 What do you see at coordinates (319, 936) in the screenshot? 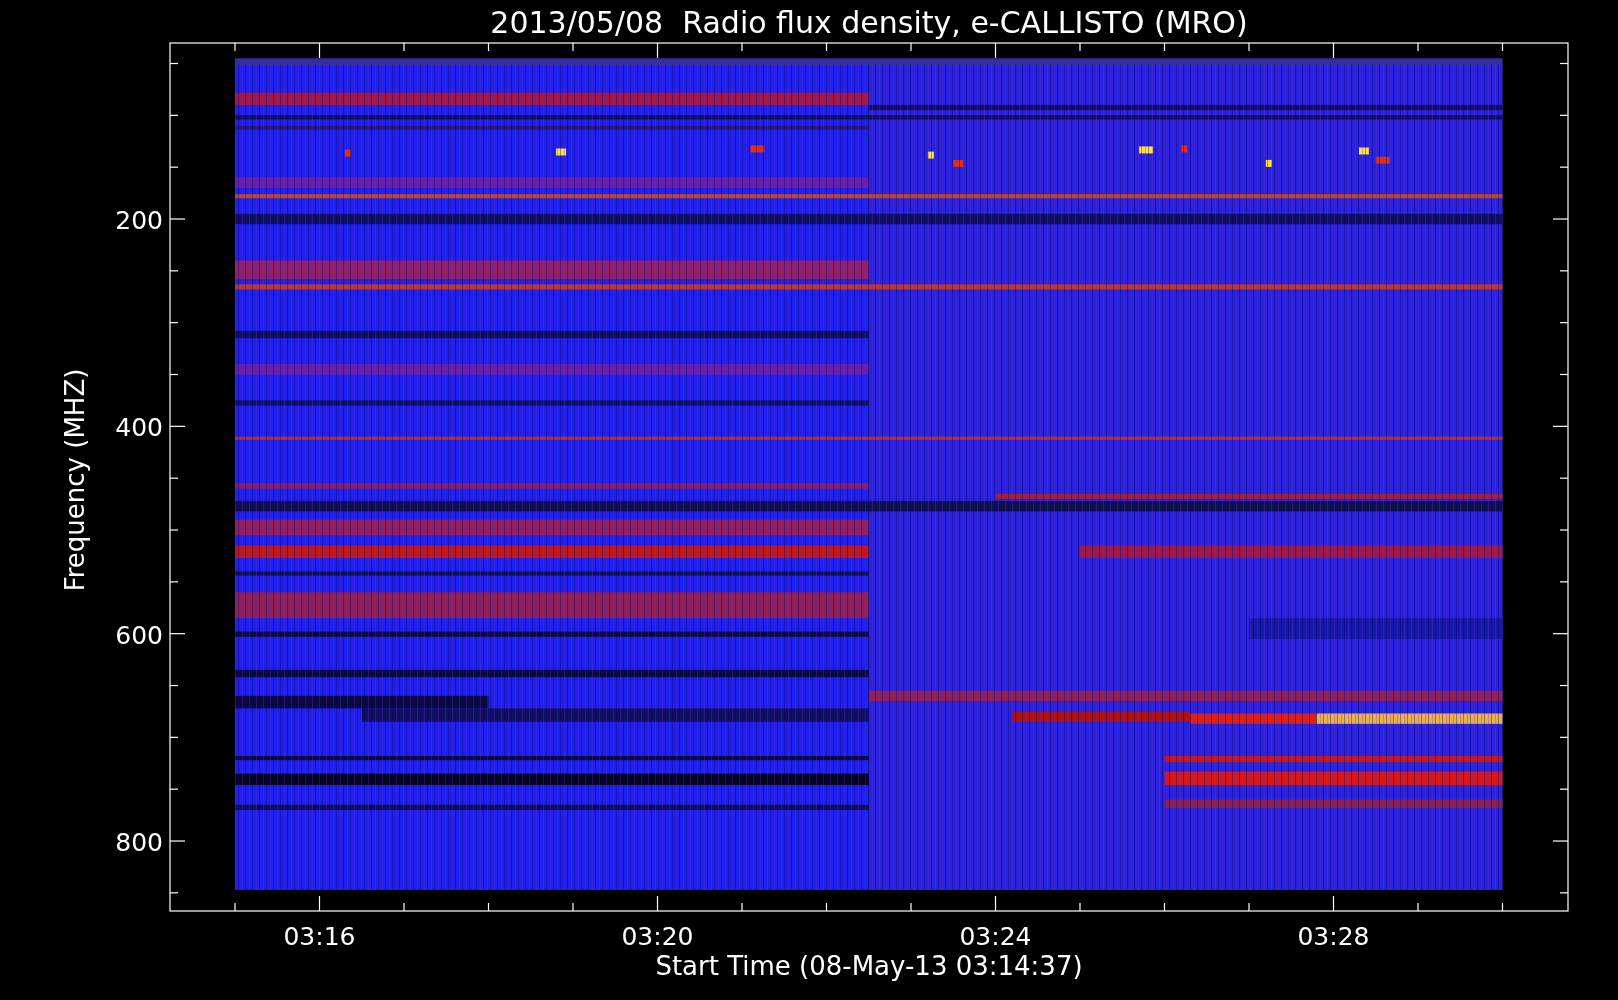
I see `tick-label: 03:16` at bounding box center [319, 936].